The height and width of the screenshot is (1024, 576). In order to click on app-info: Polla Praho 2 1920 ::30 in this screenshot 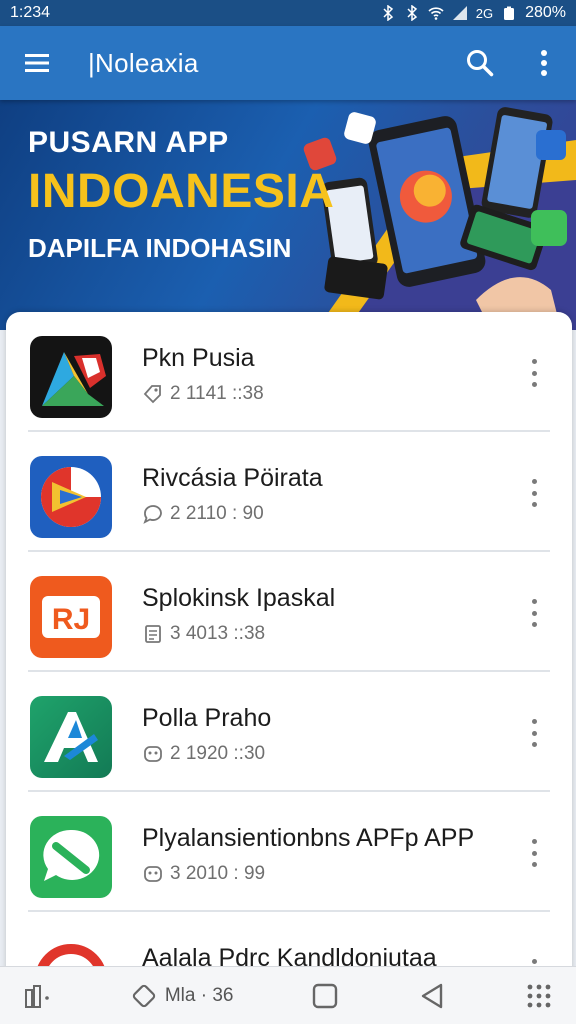, I will do `click(206, 734)`.